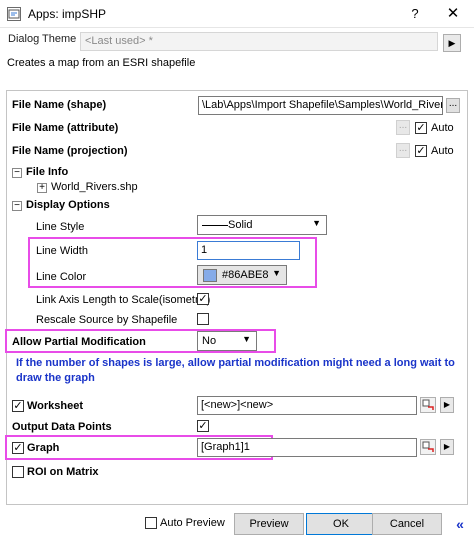  I want to click on dialog-theme-label: Dialog Theme, so click(42, 39).